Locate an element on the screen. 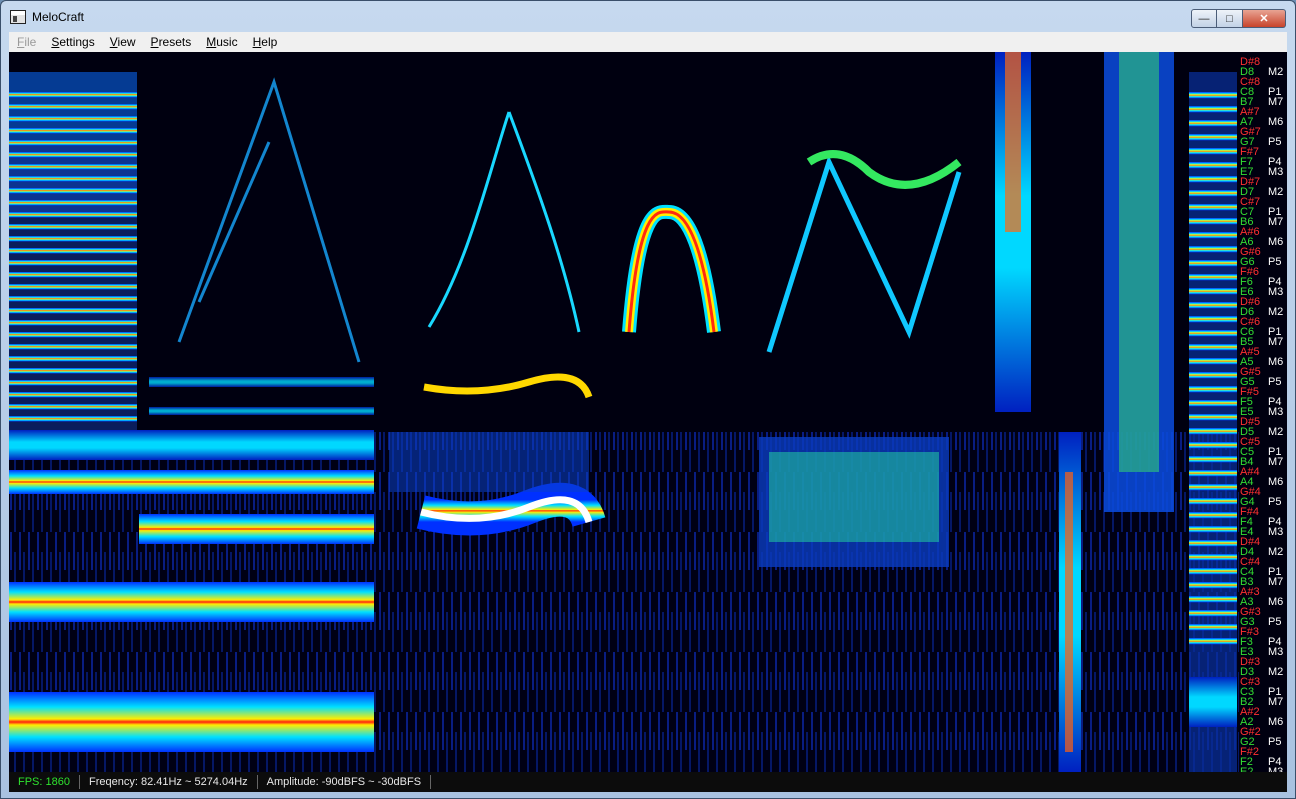 This screenshot has height=799, width=1296. close-button: ✕ is located at coordinates (1264, 18).